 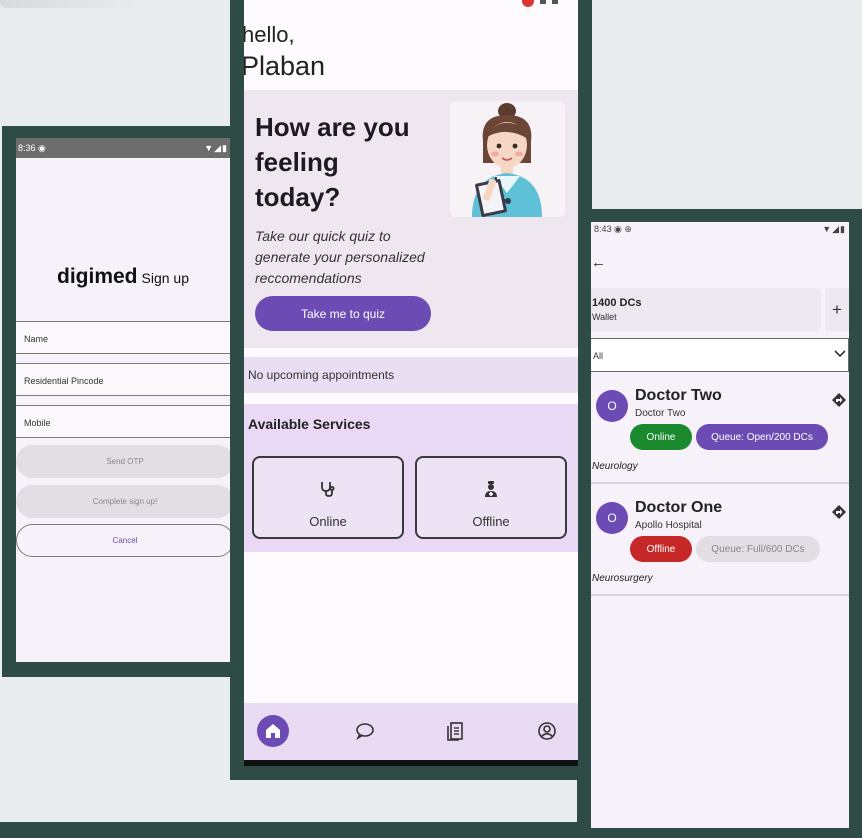 I want to click on hero-title: How are you feeling today?, so click(x=332, y=162).